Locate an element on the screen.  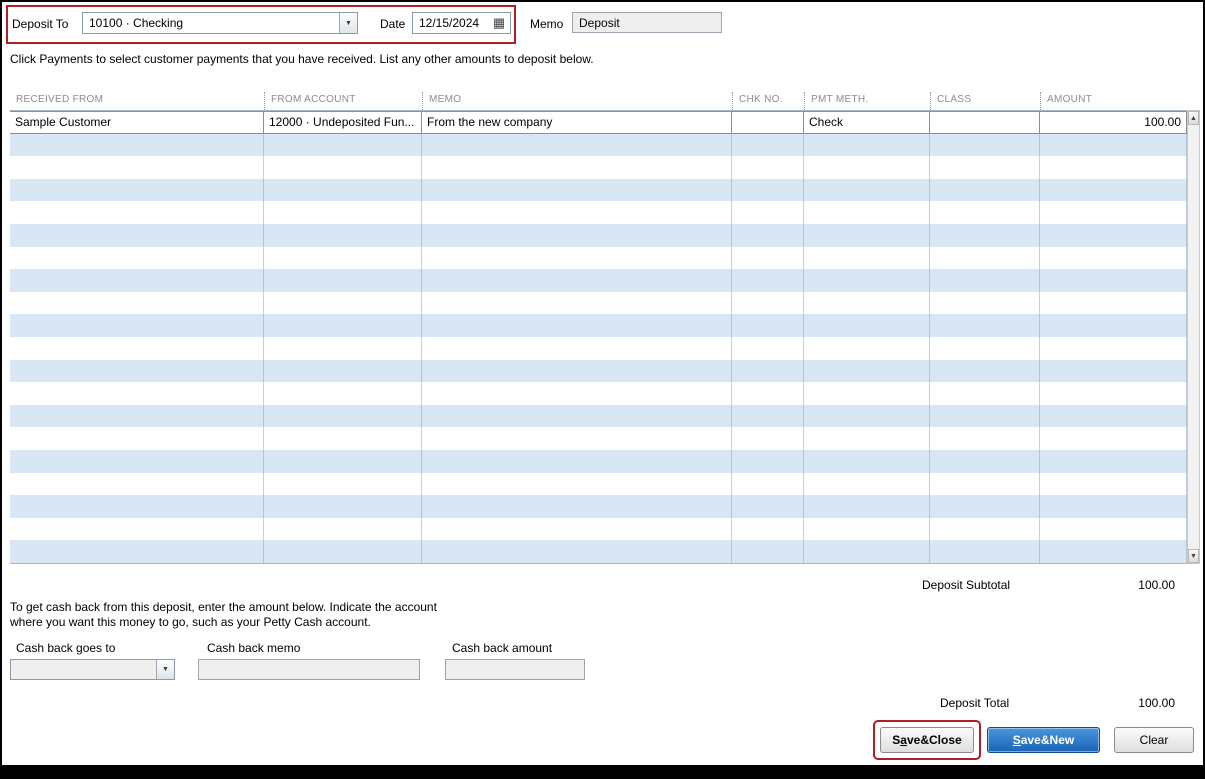
save-new-button: Save & New is located at coordinates (1043, 740).